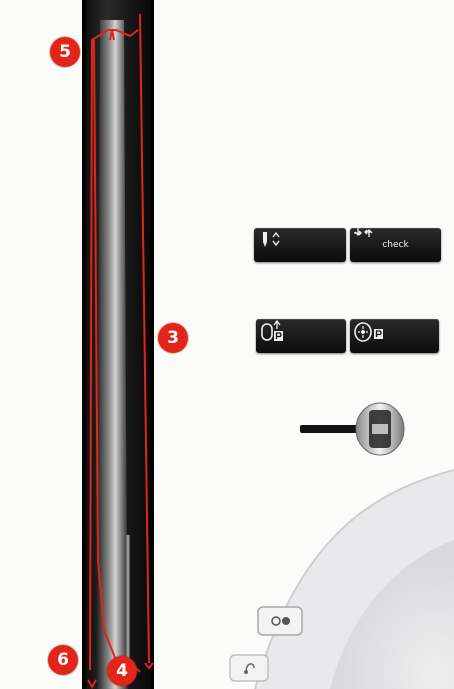  What do you see at coordinates (122, 671) in the screenshot?
I see `callout-4: 4` at bounding box center [122, 671].